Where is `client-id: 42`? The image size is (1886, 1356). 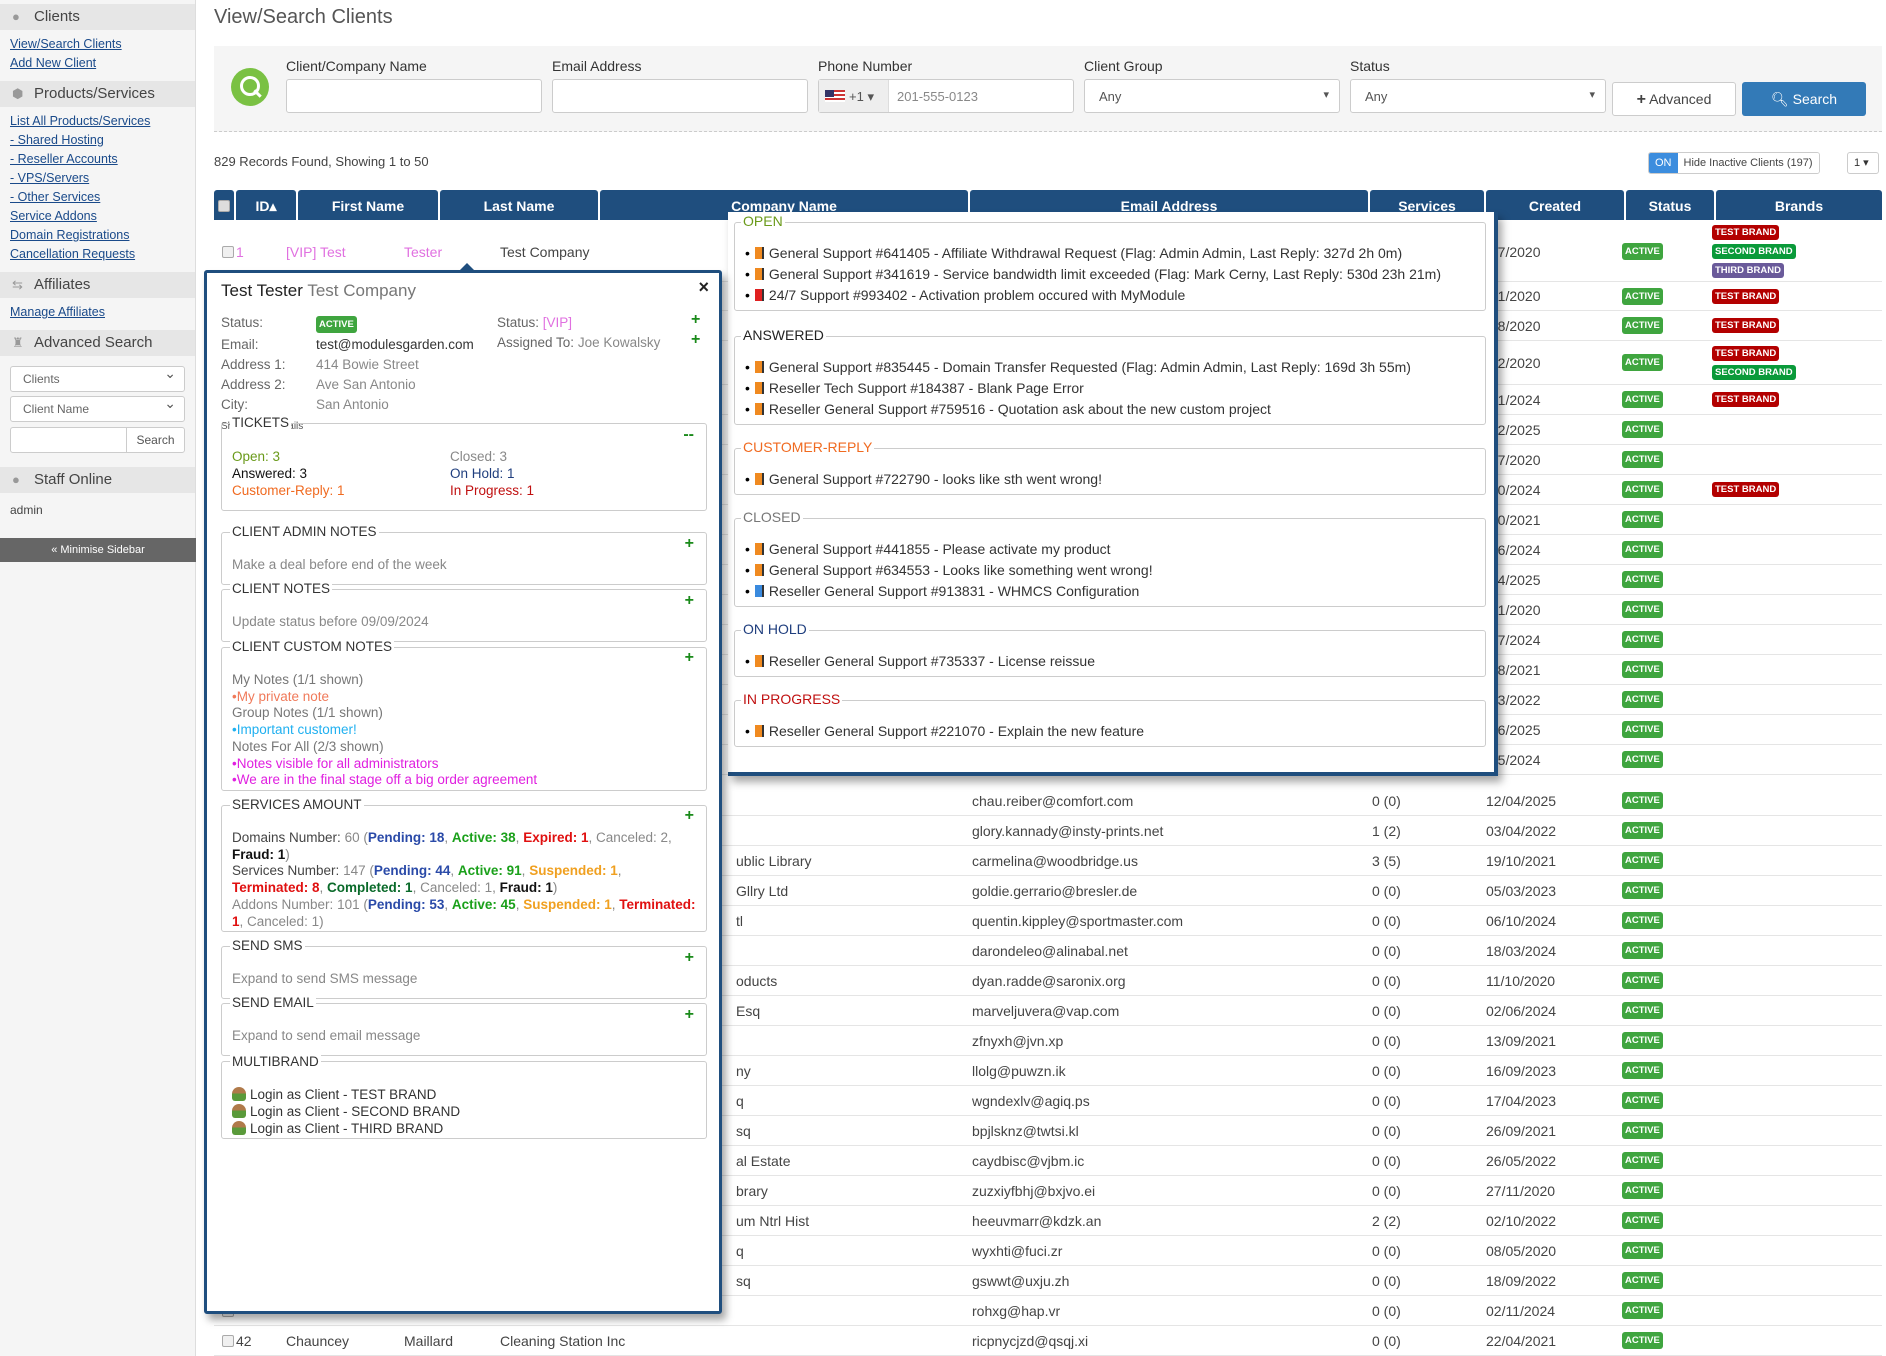
client-id: 42 is located at coordinates (244, 1340).